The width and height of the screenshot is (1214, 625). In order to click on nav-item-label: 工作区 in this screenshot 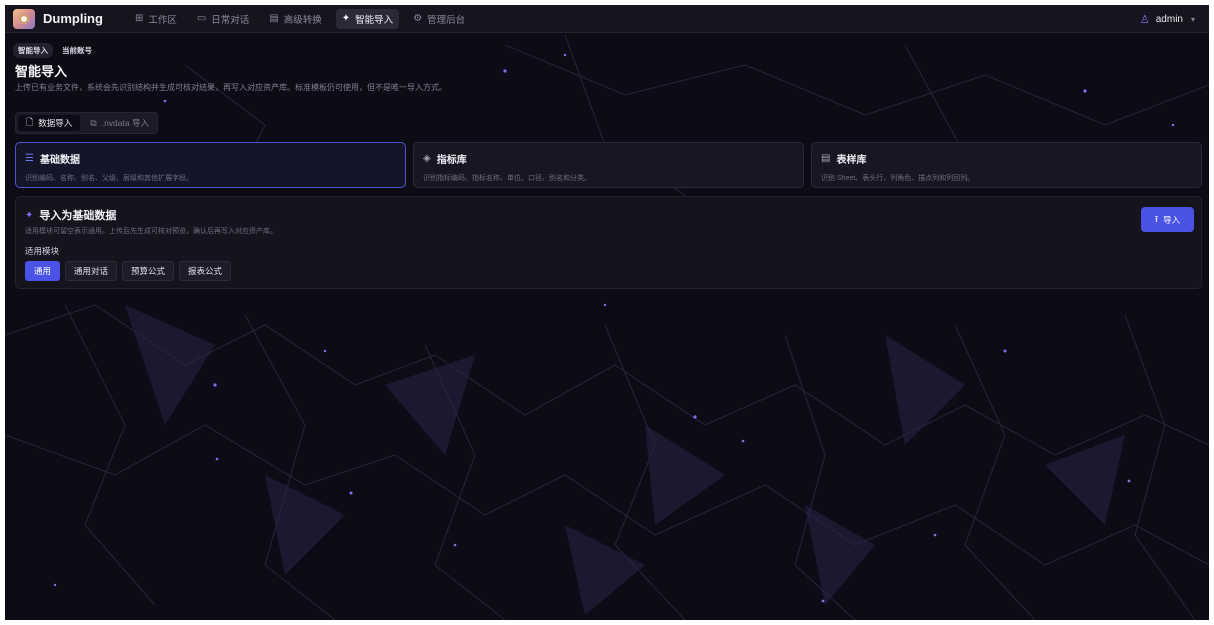, I will do `click(162, 20)`.